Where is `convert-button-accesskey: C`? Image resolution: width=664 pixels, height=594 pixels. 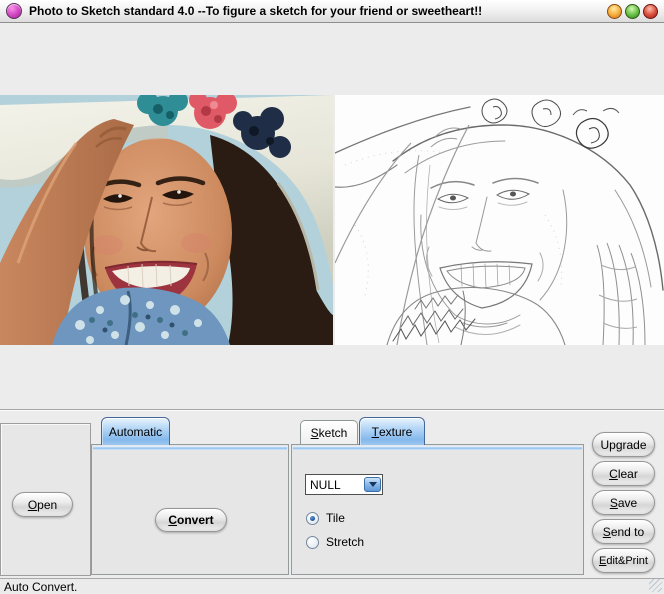
convert-button-accesskey: C is located at coordinates (172, 520).